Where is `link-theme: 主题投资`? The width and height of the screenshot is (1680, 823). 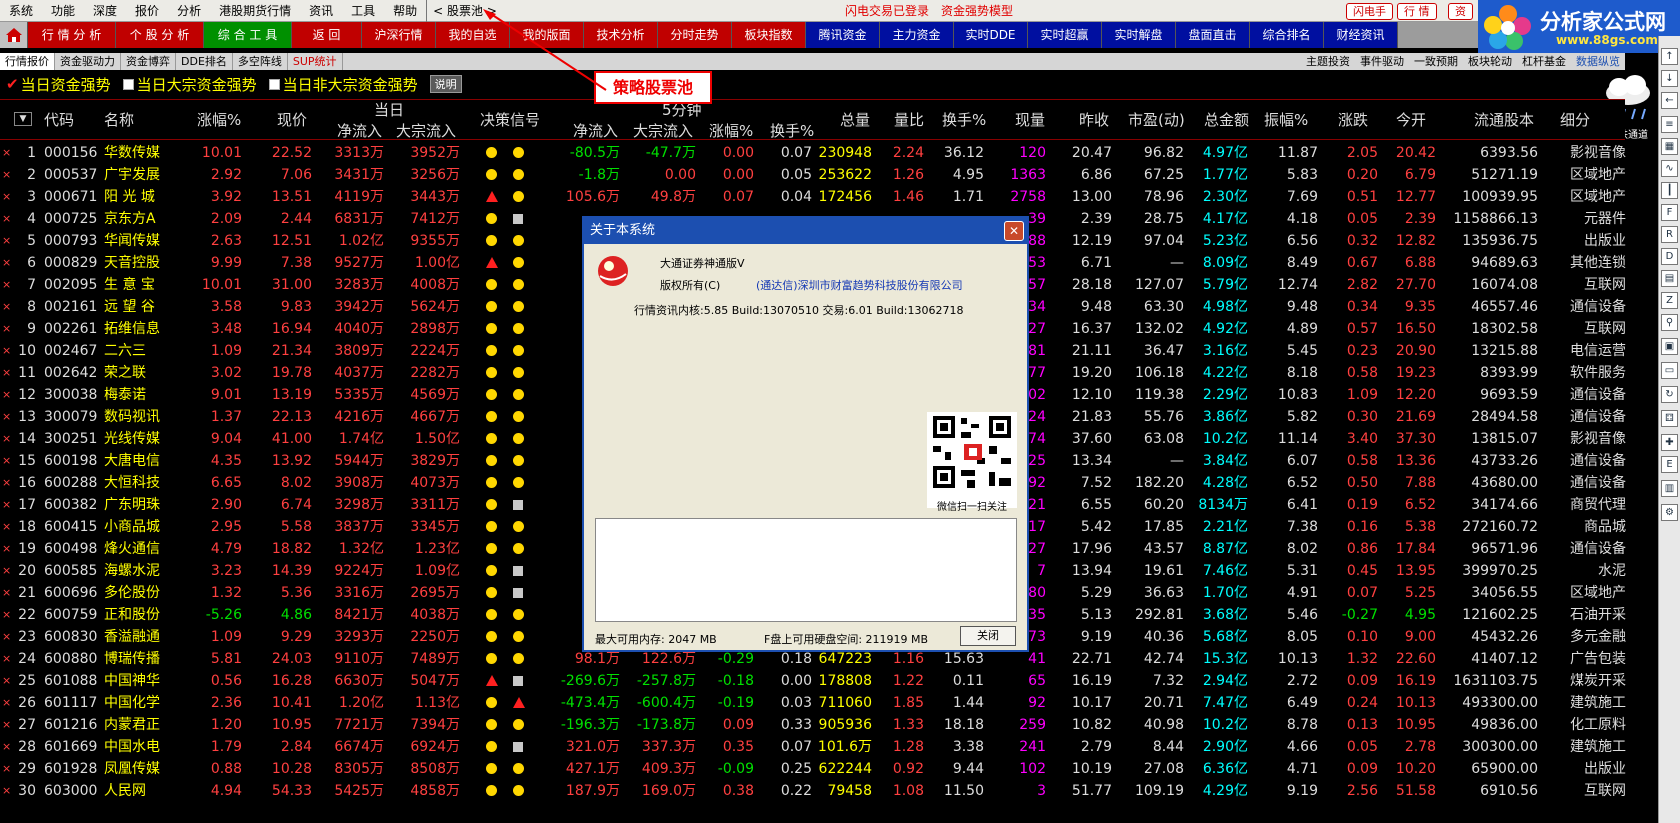
link-theme: 主题投资 is located at coordinates (1328, 61).